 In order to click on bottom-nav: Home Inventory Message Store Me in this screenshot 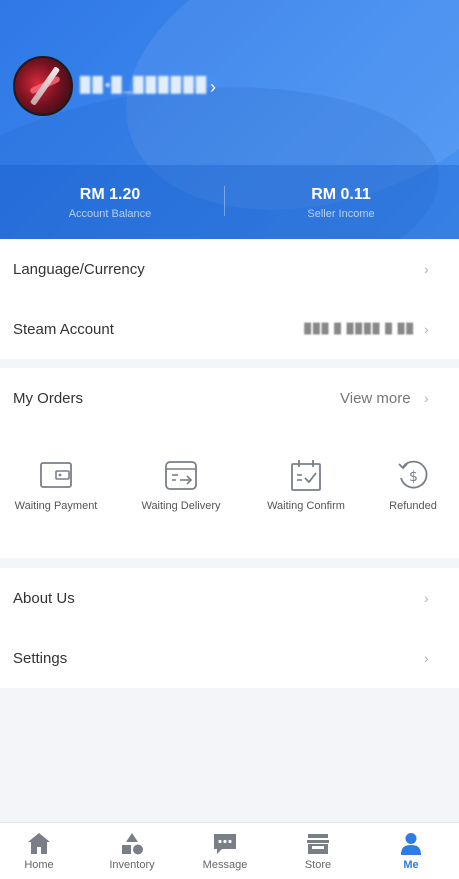, I will do `click(229, 850)`.